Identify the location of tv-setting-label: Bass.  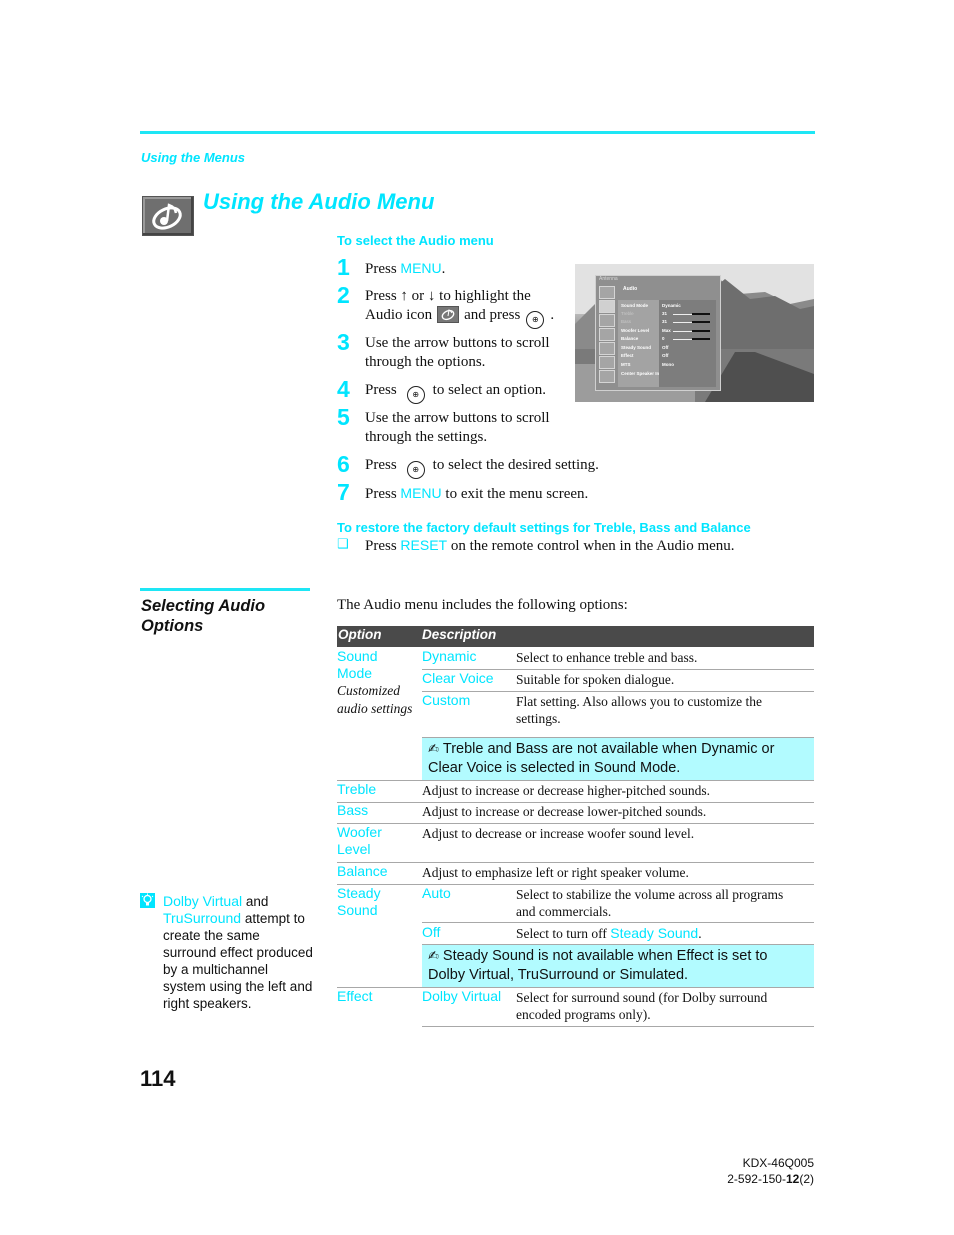
(626, 321).